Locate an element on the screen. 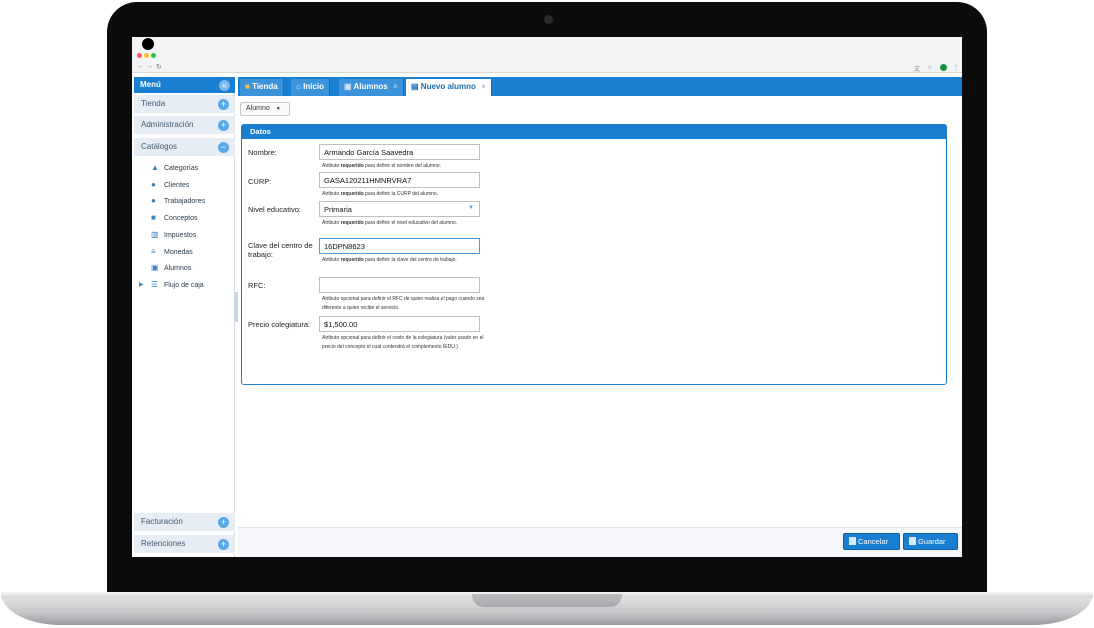 This screenshot has height=628, width=1094. box-icon: ■ is located at coordinates (153, 217).